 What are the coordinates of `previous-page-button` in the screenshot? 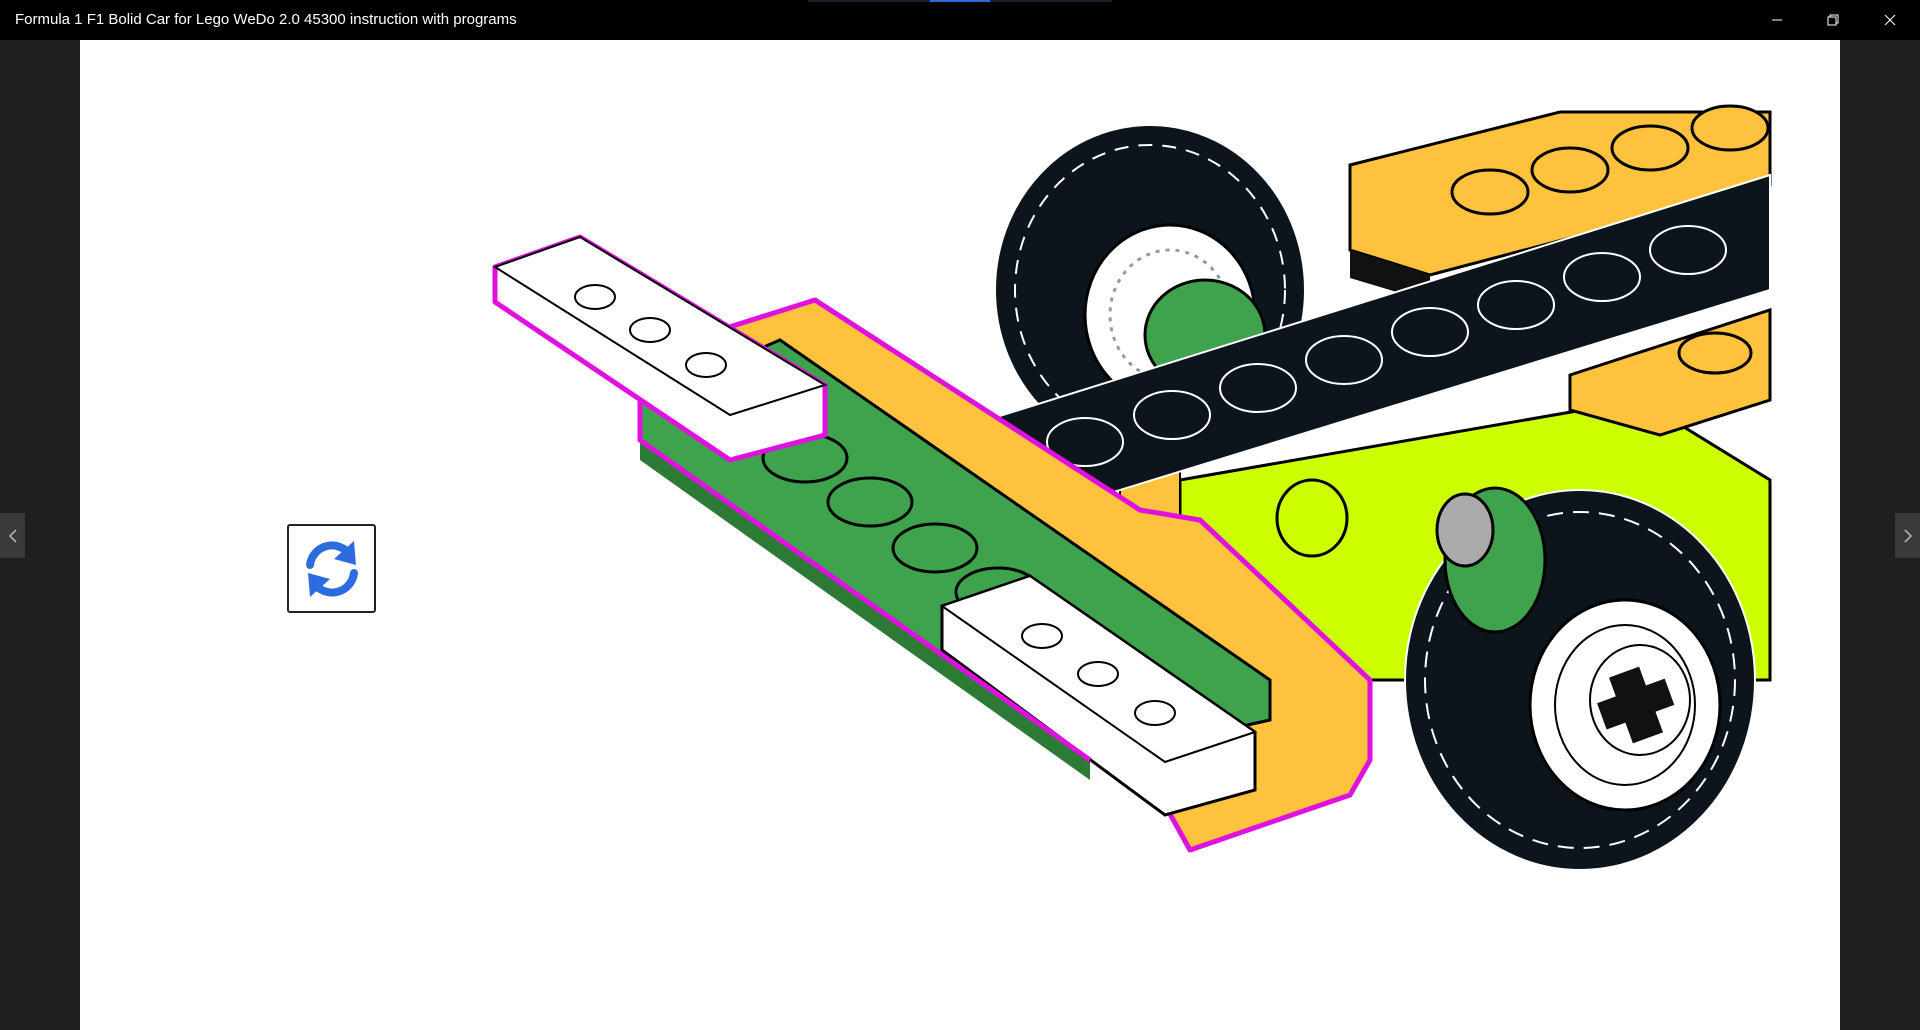 It's located at (12, 535).